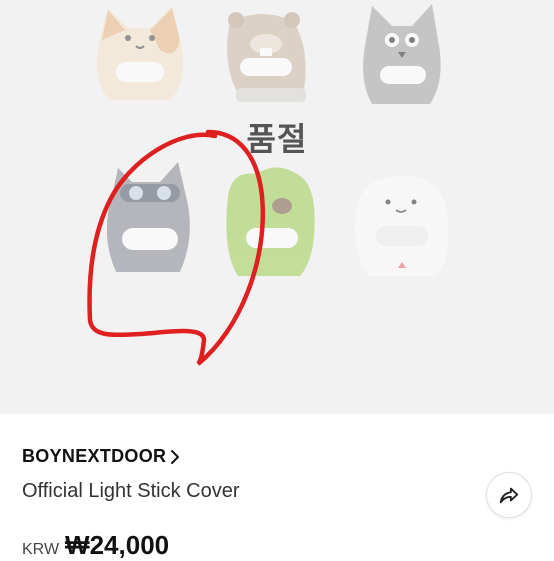  I want to click on chevron-right-icon, so click(175, 456).